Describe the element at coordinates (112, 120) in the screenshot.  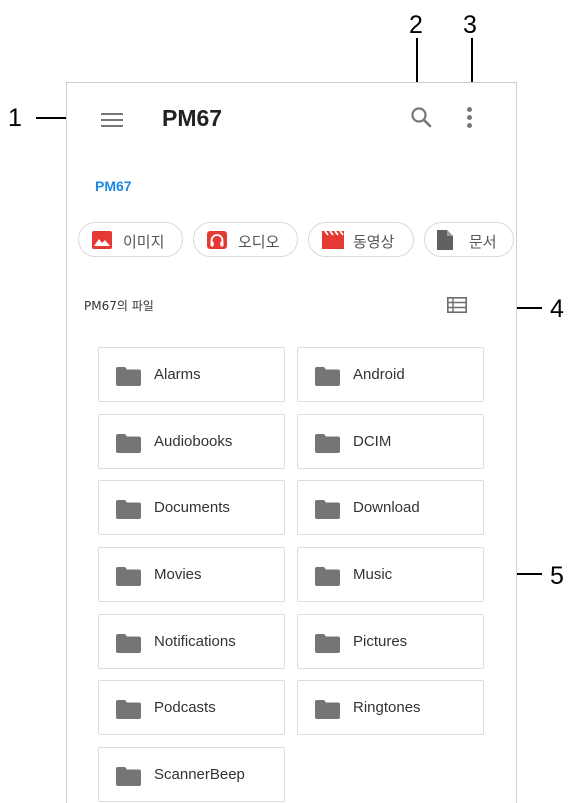
I see `hamburger-menu-icon` at that location.